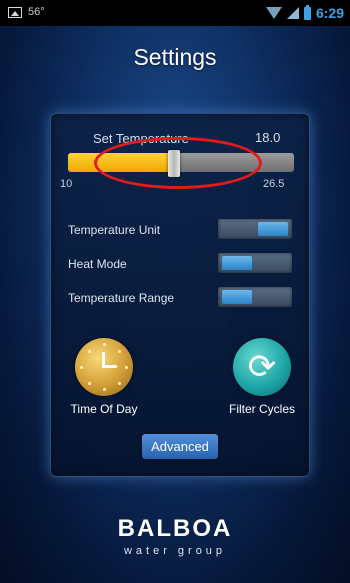  I want to click on filter-cycles-button: ⟳ Filter Cycles, so click(262, 377).